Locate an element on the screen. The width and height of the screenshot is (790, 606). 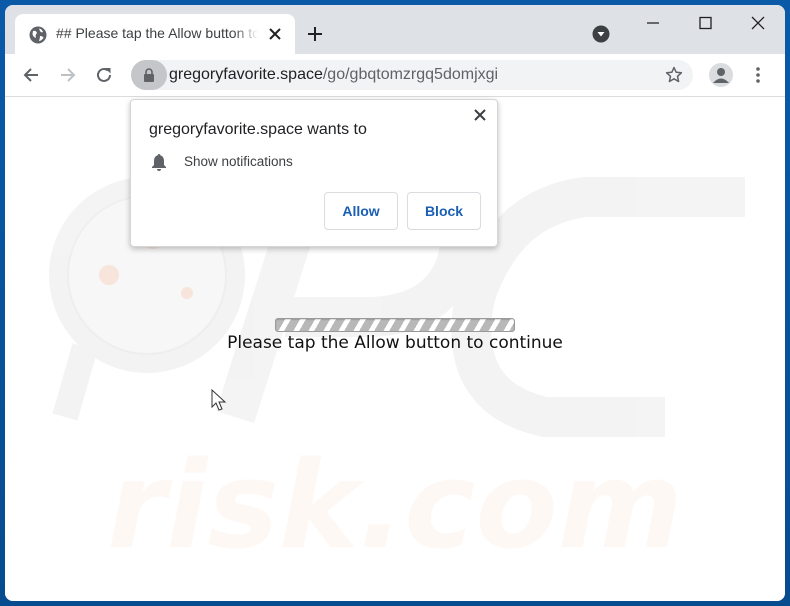
person-icon is located at coordinates (721, 75).